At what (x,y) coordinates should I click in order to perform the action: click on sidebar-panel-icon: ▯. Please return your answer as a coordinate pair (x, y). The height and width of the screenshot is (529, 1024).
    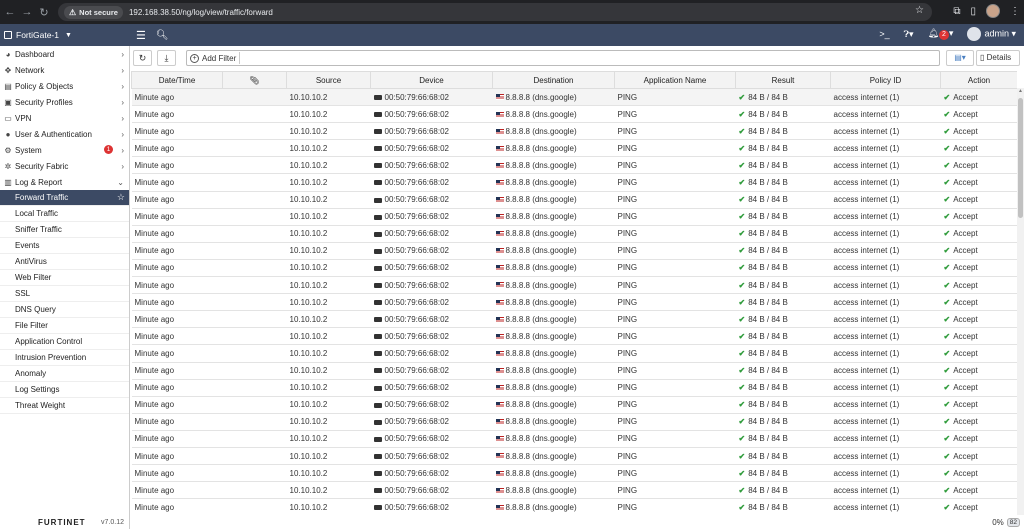
    Looking at the image, I should click on (973, 11).